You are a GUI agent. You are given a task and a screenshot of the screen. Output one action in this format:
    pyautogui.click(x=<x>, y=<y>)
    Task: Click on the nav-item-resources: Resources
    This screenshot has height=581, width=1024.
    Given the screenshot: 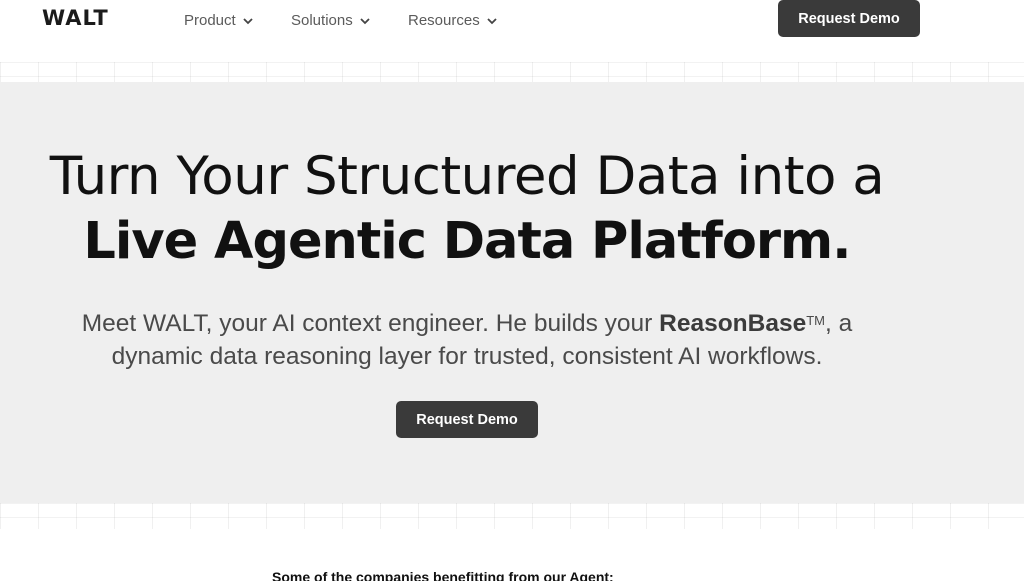 What is the action you would take?
    pyautogui.click(x=453, y=20)
    